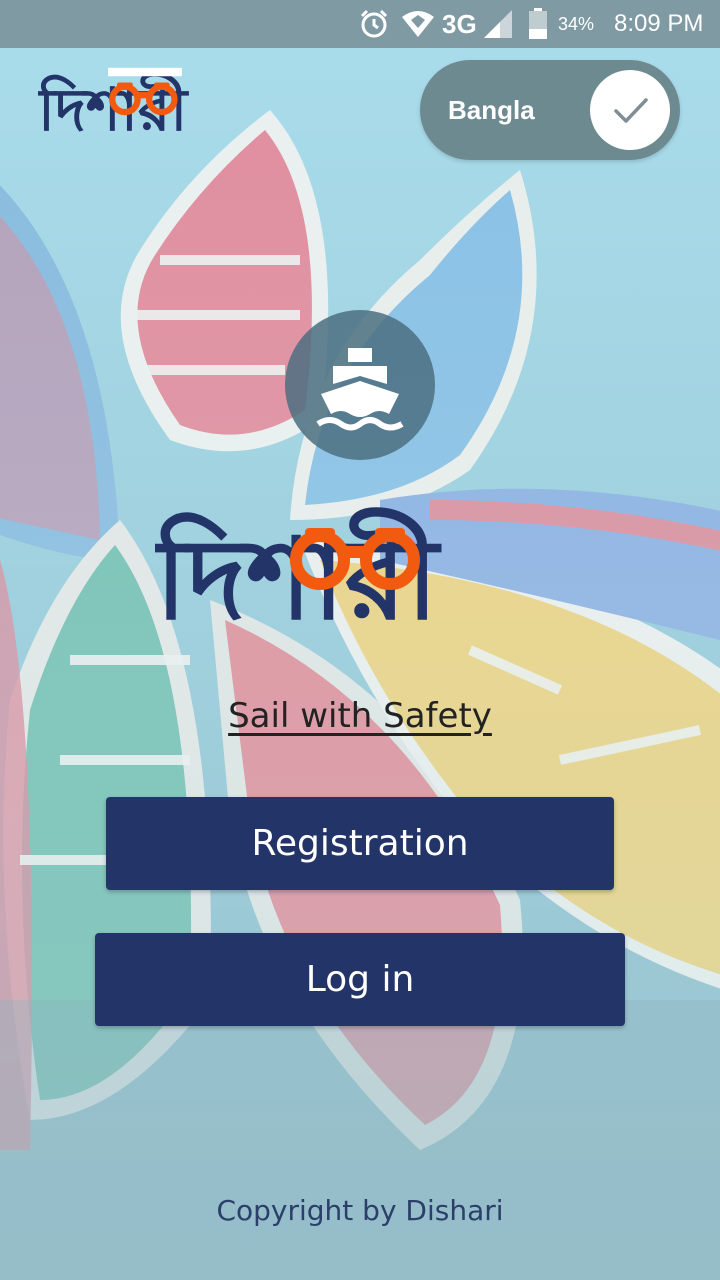 This screenshot has width=720, height=1280. What do you see at coordinates (498, 24) in the screenshot?
I see `signal-icon` at bounding box center [498, 24].